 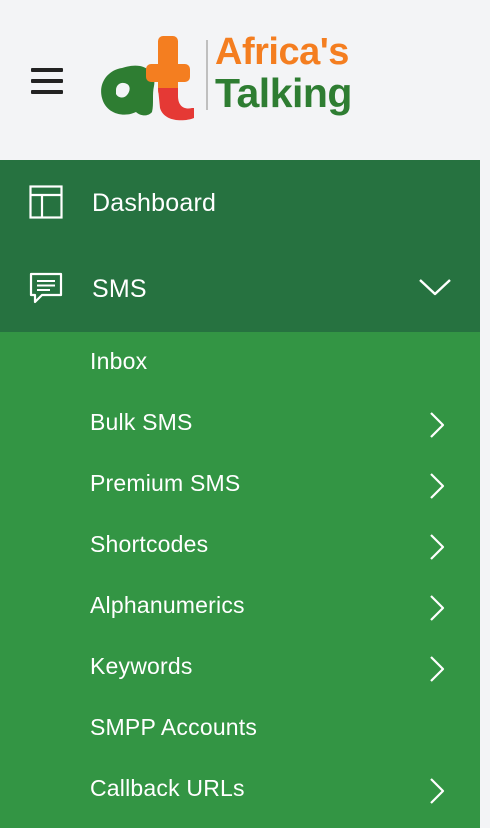 I want to click on submenu-item-label: Bulk SMS, so click(x=141, y=422).